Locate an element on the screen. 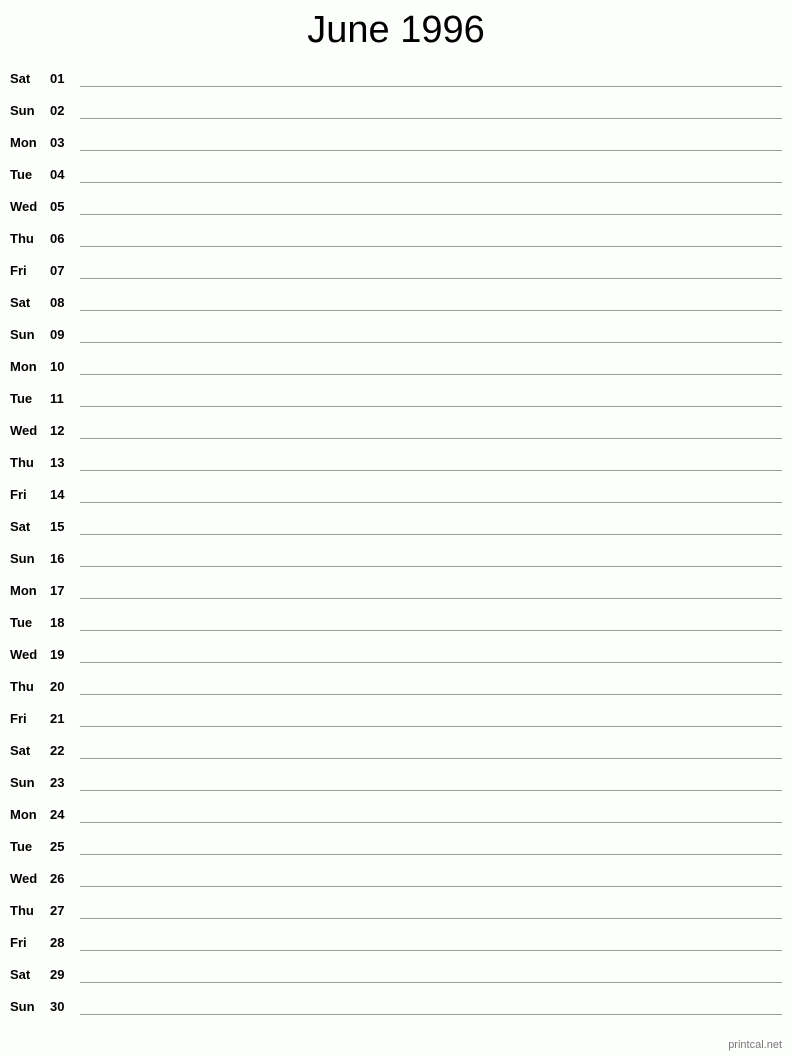 The height and width of the screenshot is (1056, 792). date-number: 29 is located at coordinates (57, 974).